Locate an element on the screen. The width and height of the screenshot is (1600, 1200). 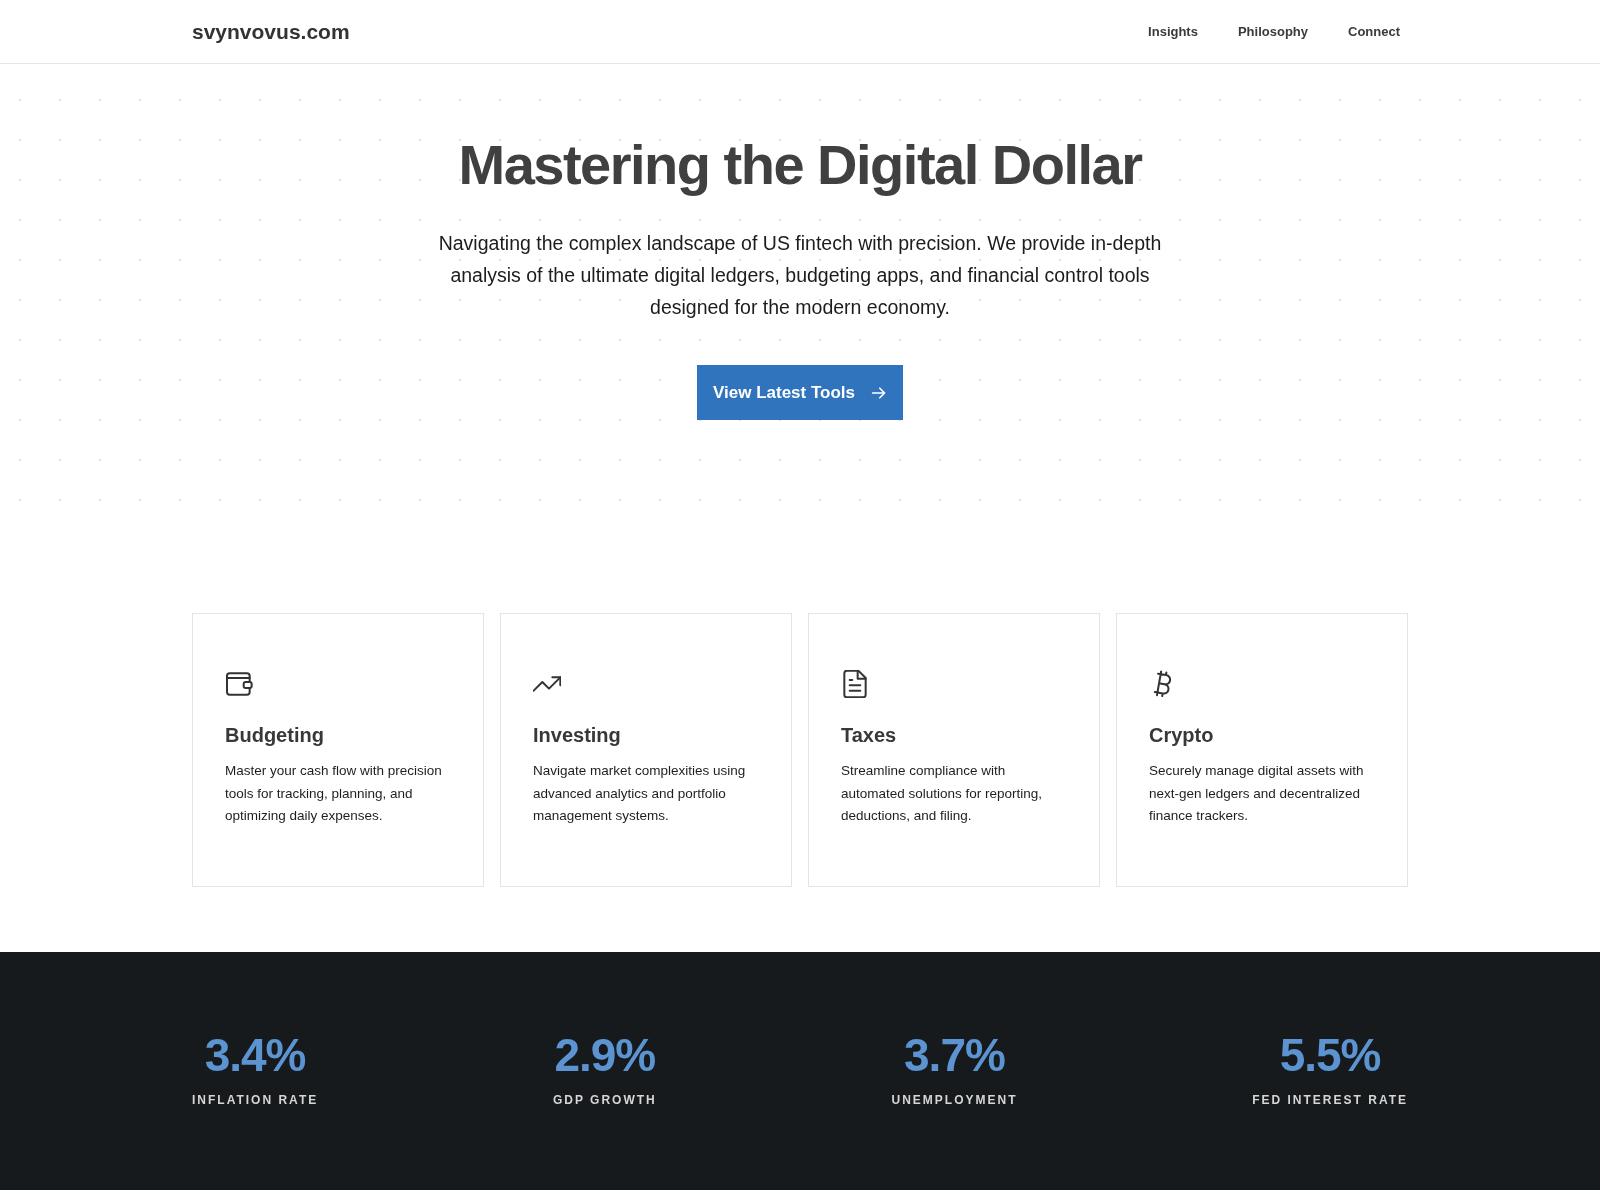
stat-value: 3.4% is located at coordinates (255, 1055).